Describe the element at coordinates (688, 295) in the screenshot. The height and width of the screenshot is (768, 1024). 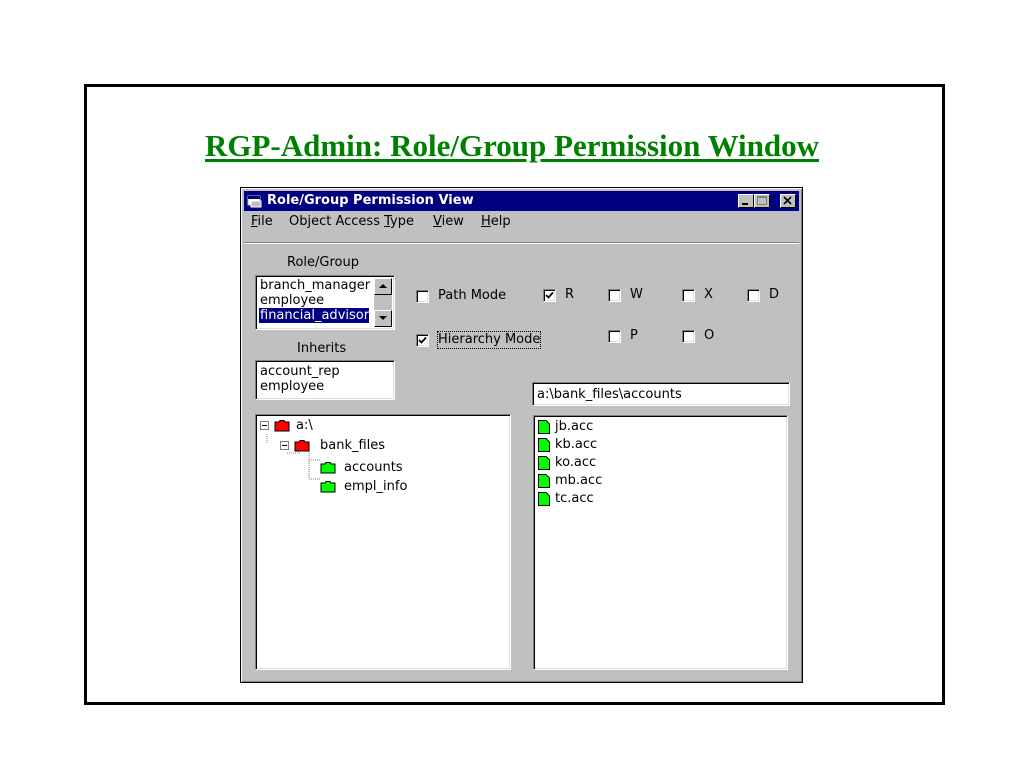
I see `permission-x-checkbox` at that location.